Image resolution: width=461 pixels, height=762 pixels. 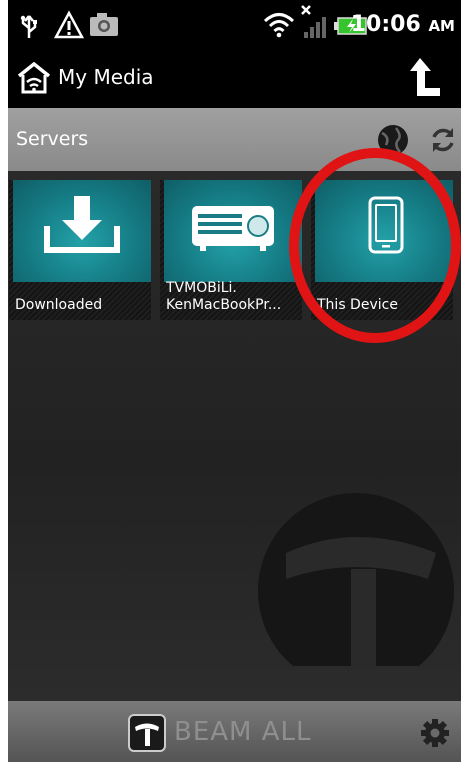 What do you see at coordinates (402, 24) in the screenshot?
I see `clock: 10:06 AM` at bounding box center [402, 24].